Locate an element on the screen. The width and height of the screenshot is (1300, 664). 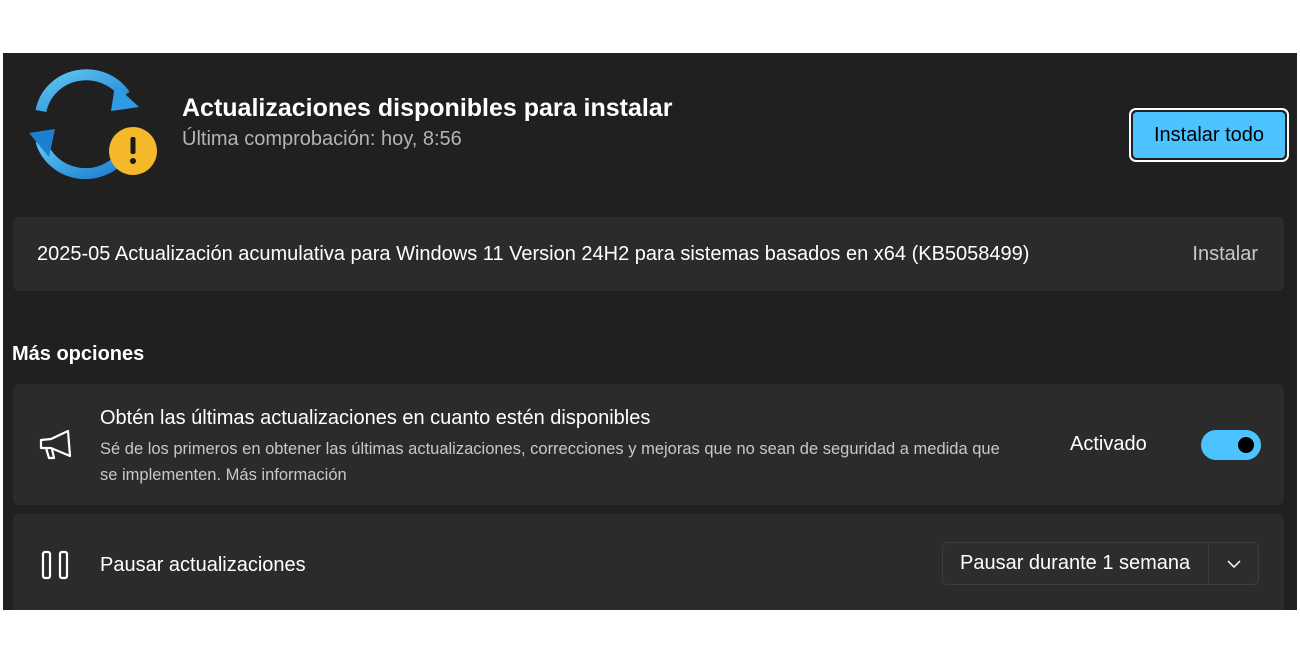
install-update-button: Instalar is located at coordinates (1225, 254).